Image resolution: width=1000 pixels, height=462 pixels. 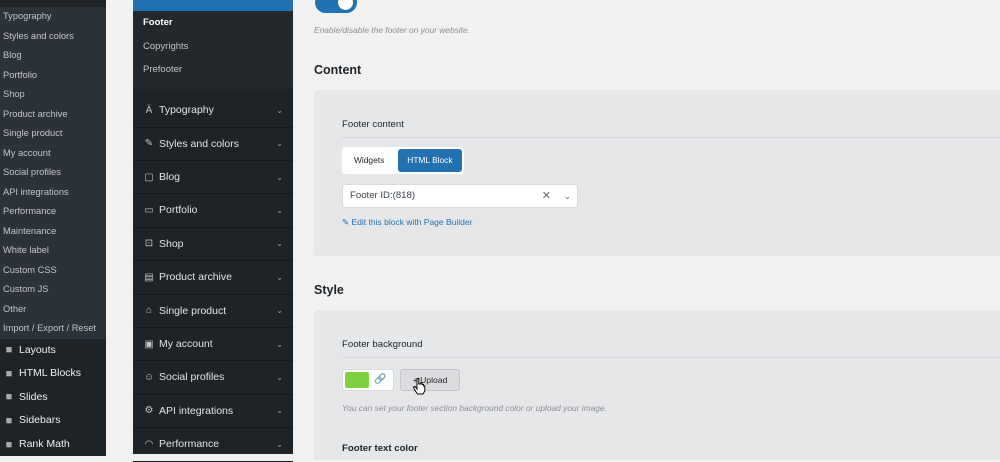 What do you see at coordinates (346, 222) in the screenshot?
I see `pencil-icon: ✎` at bounding box center [346, 222].